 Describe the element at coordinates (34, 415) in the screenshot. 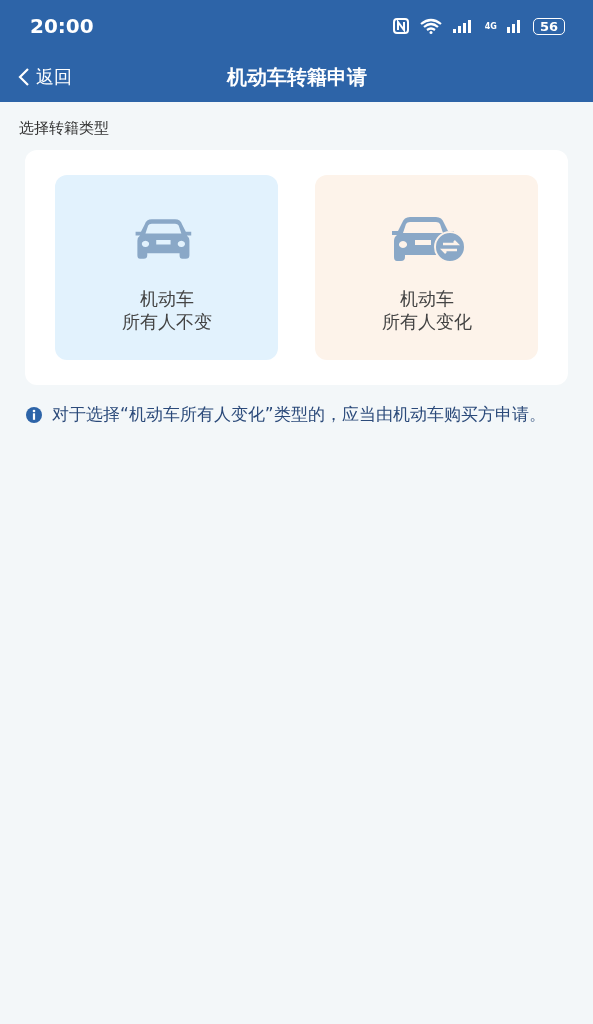

I see `info-icon` at that location.